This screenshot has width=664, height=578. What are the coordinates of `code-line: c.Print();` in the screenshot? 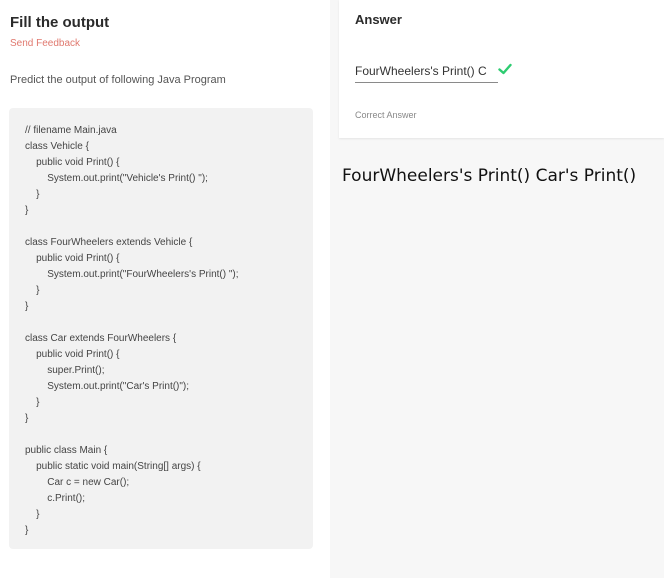 It's located at (55, 498).